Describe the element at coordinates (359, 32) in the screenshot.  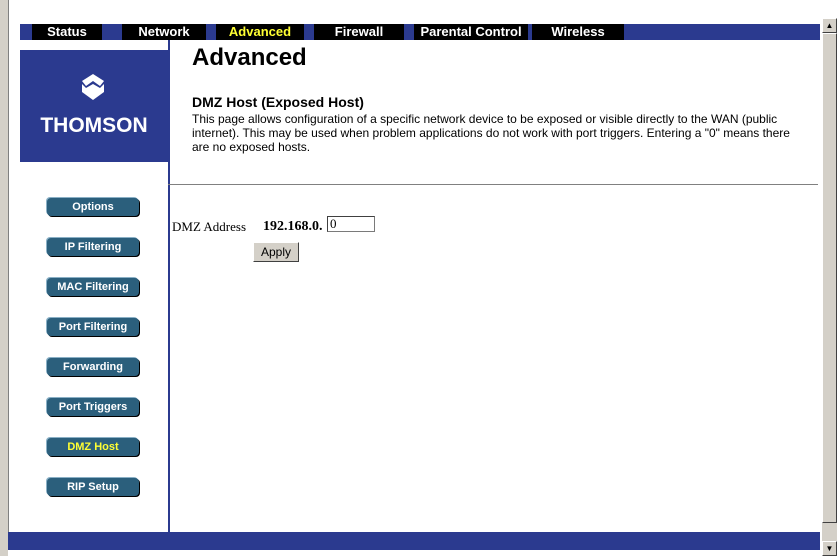
I see `tab-firewall: Firewall` at that location.